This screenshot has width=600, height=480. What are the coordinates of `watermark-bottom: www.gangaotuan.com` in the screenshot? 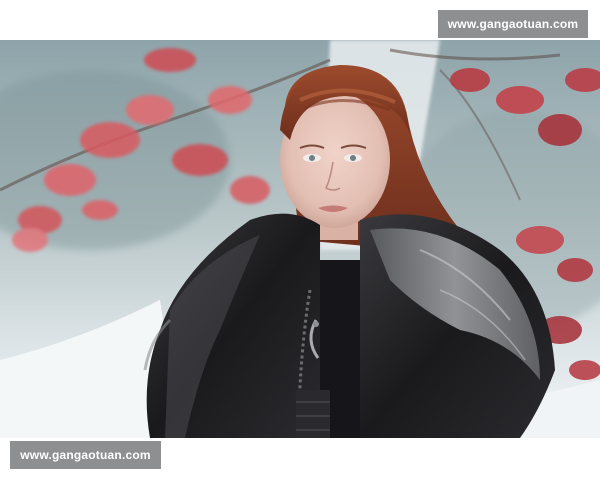 It's located at (85, 455).